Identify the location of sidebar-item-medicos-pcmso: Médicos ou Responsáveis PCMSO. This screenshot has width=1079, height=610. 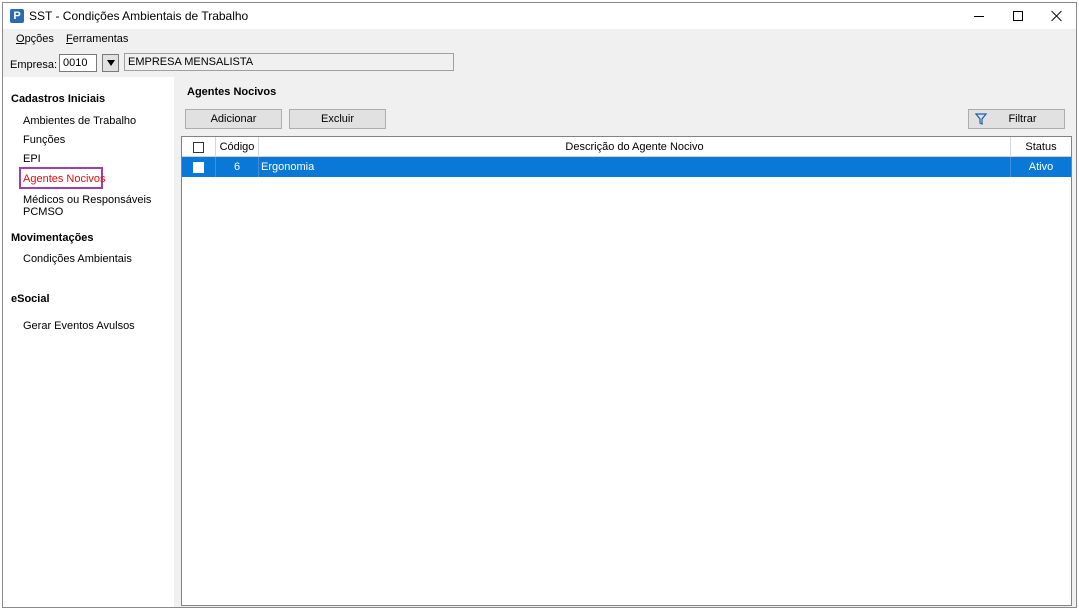
(98, 206).